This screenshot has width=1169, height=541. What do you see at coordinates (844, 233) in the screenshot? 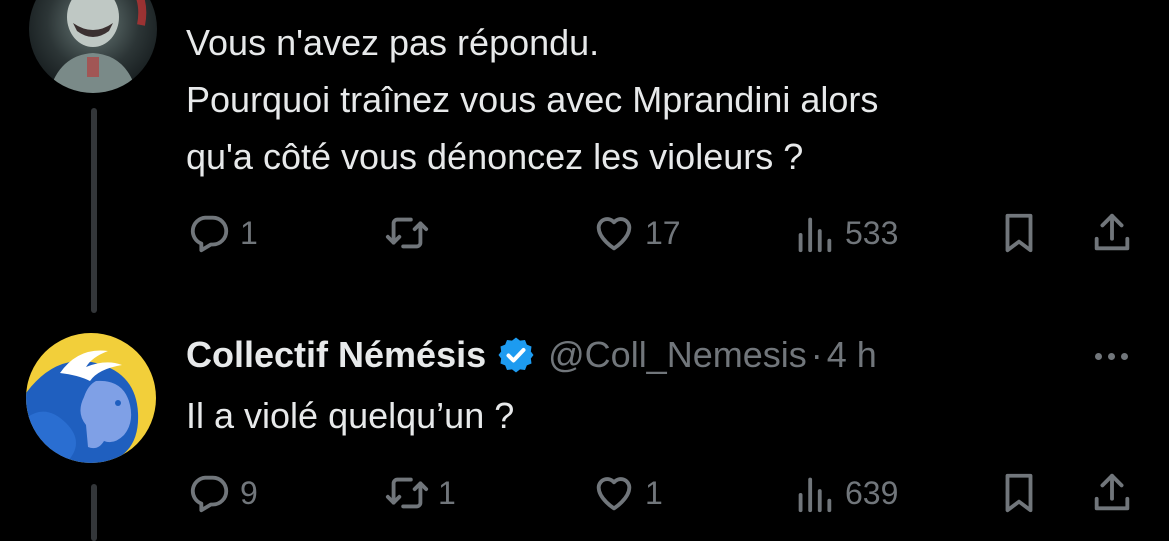
I see `views-button: 533` at bounding box center [844, 233].